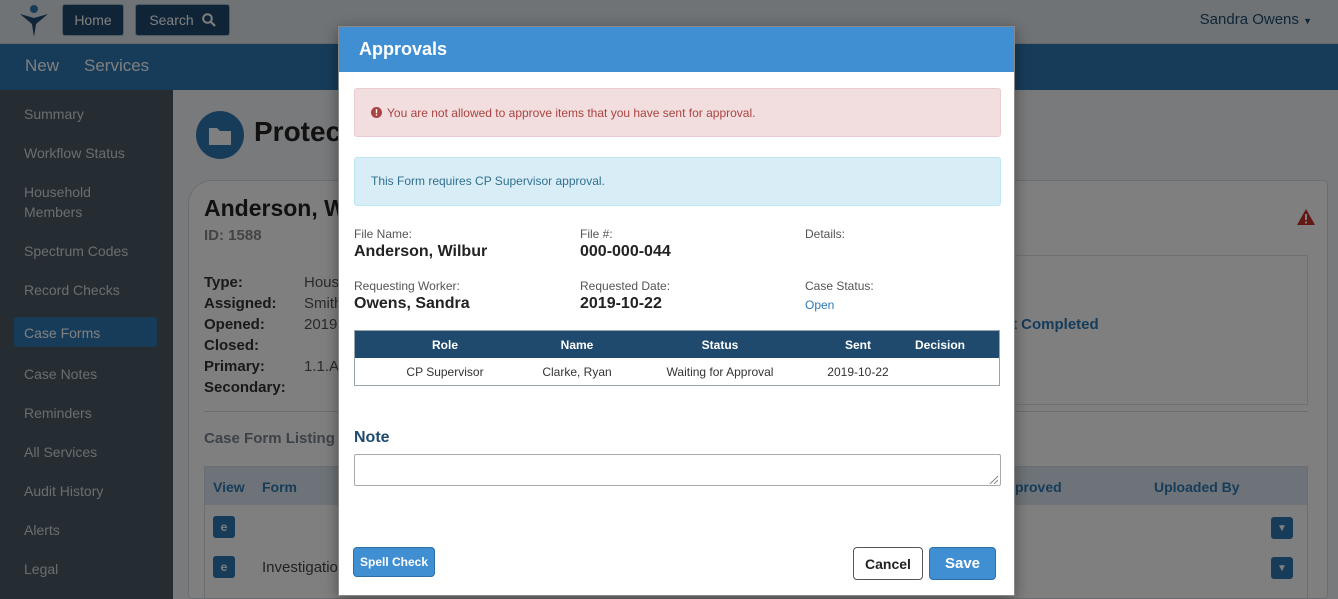 The height and width of the screenshot is (599, 1338). Describe the element at coordinates (444, 345) in the screenshot. I see `column-role: Role` at that location.